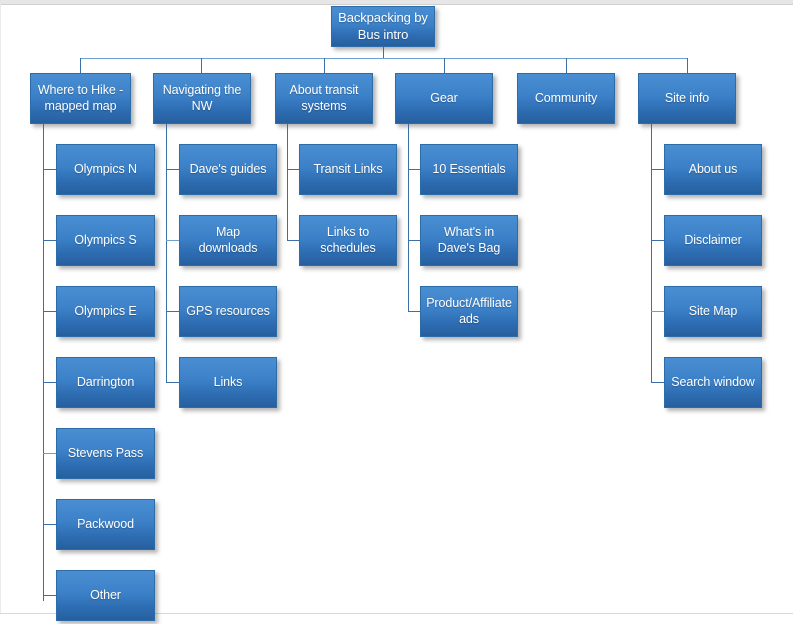  I want to click on node-navigating-the-nw-label: Navigating the NW, so click(202, 97).